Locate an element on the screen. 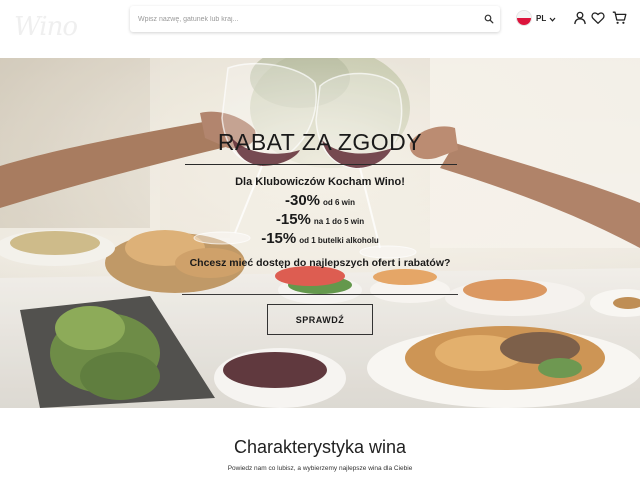  hero-divider is located at coordinates (321, 164).